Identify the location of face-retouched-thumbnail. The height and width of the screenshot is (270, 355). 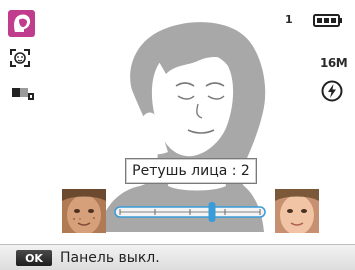
(297, 211).